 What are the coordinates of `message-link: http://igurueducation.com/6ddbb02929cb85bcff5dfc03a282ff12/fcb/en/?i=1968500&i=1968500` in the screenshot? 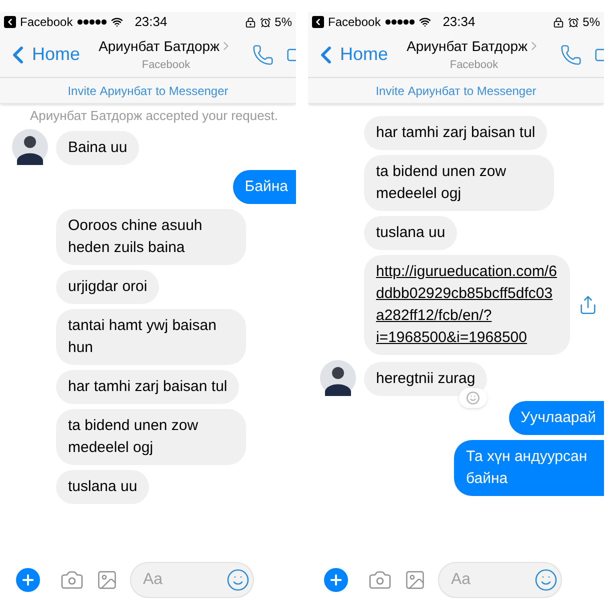 It's located at (467, 305).